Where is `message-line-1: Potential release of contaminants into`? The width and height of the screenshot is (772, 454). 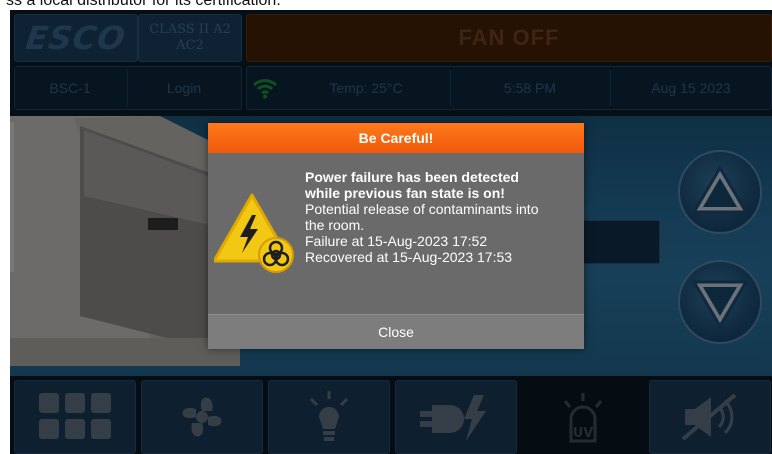 message-line-1: Potential release of contaminants into is located at coordinates (422, 209).